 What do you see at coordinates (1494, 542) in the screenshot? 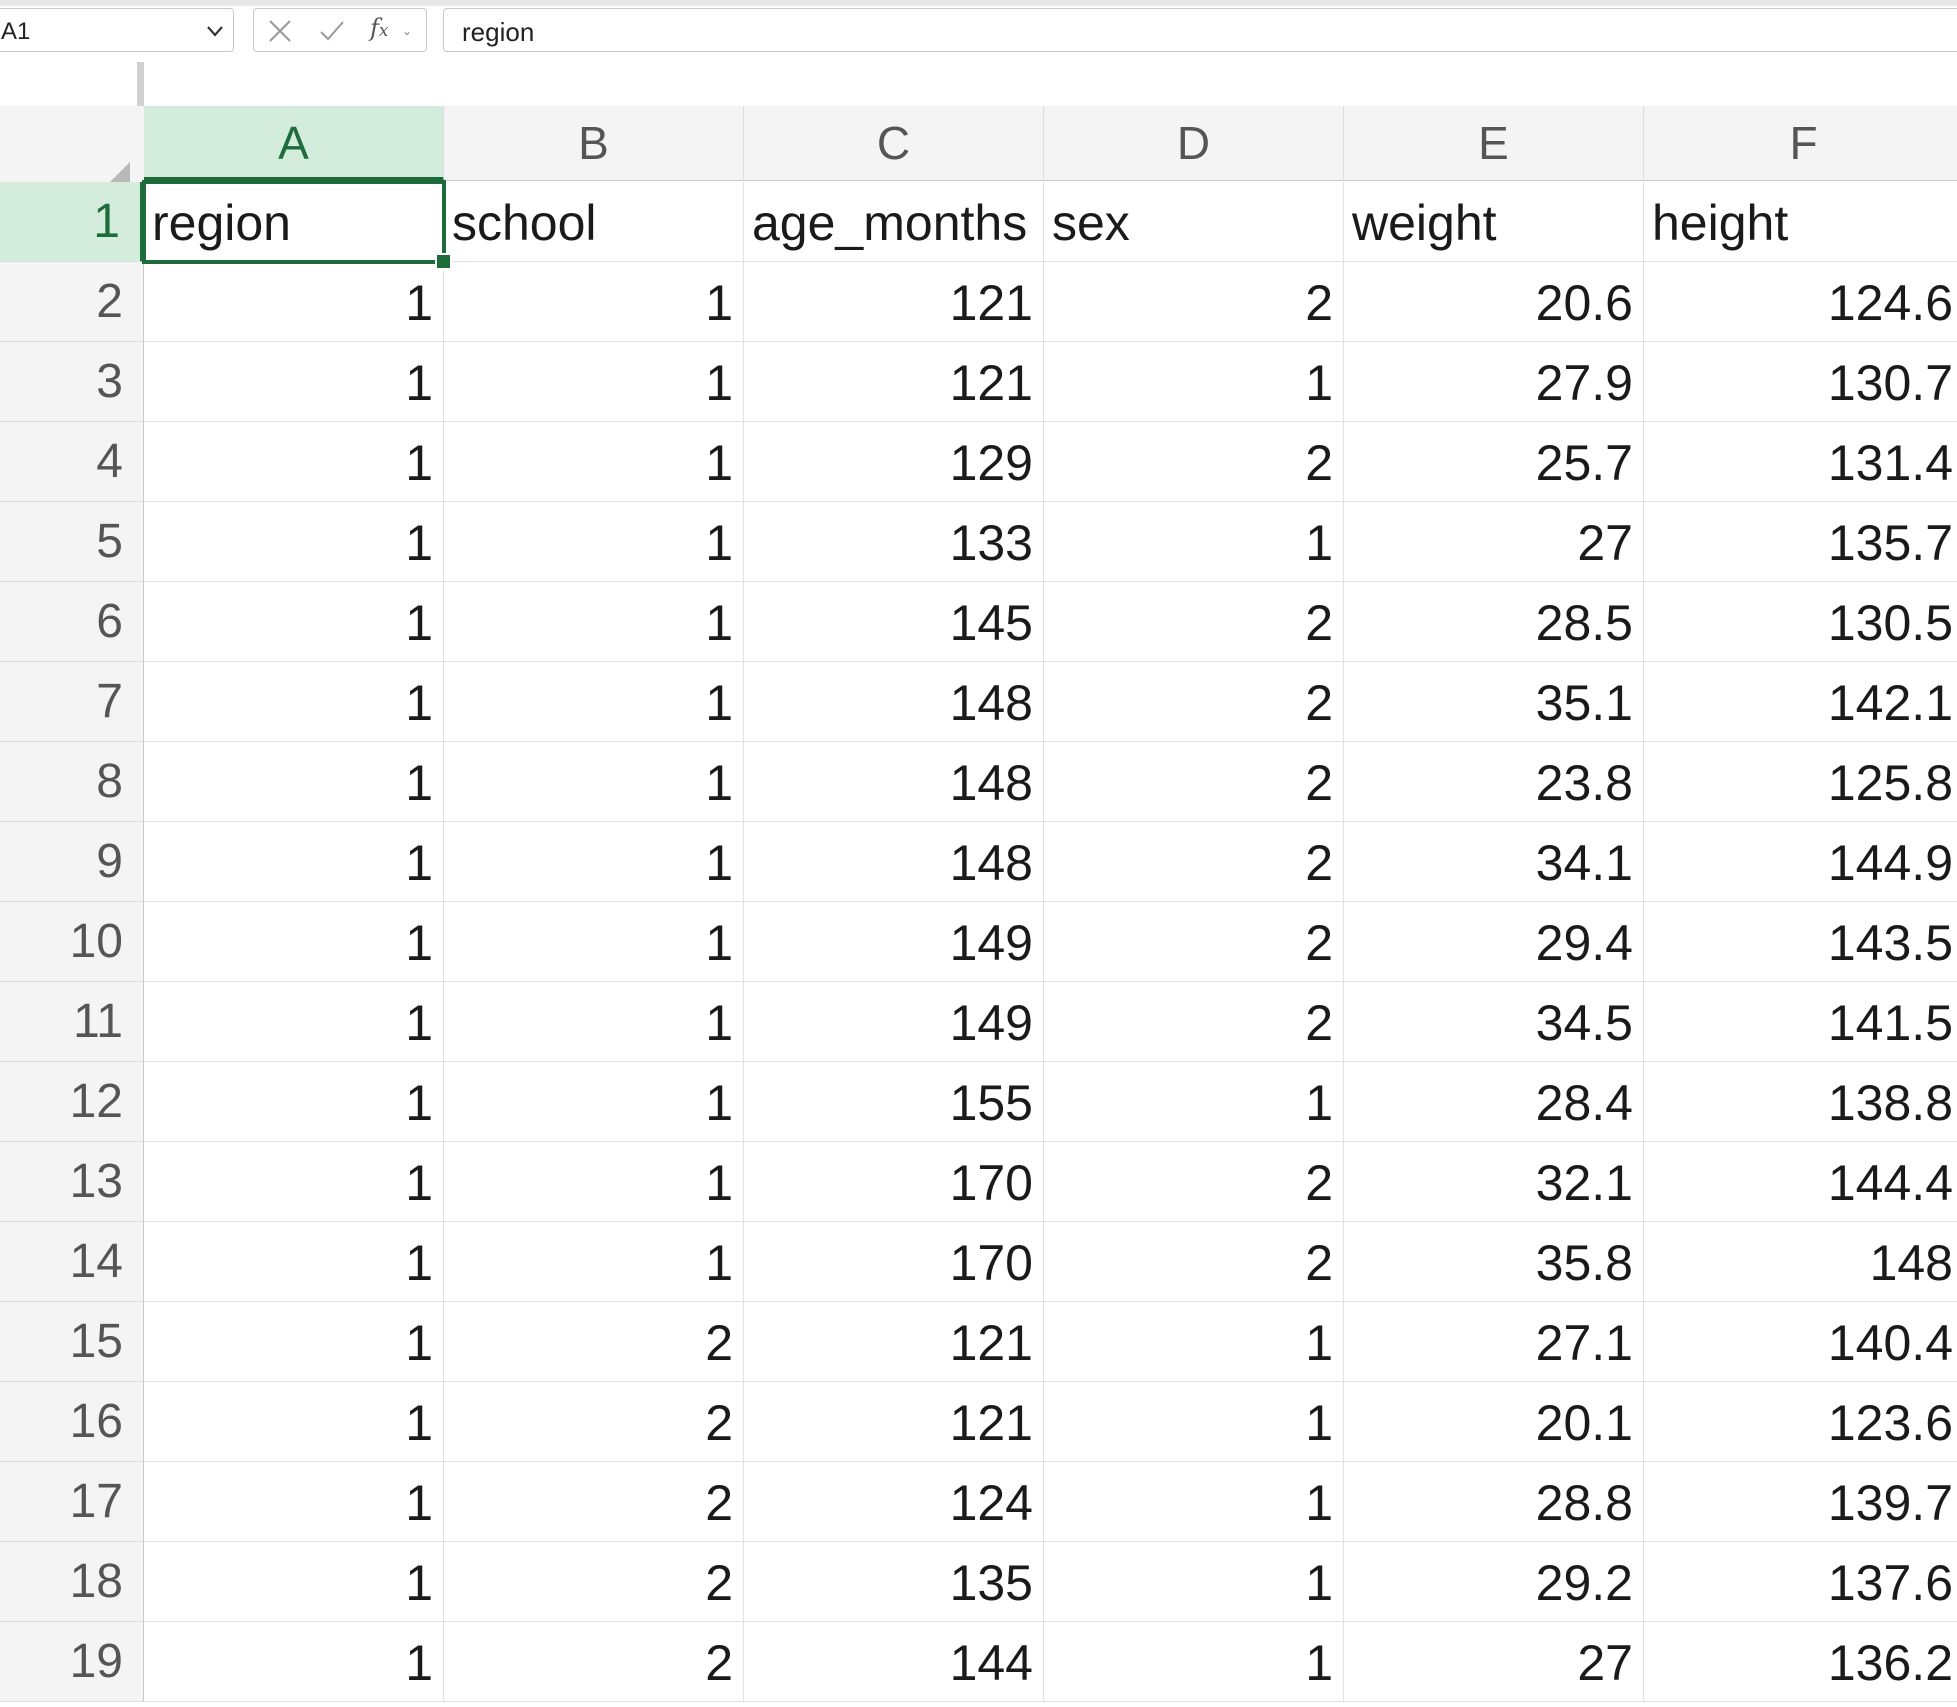
I see `cell-e5: 27` at bounding box center [1494, 542].